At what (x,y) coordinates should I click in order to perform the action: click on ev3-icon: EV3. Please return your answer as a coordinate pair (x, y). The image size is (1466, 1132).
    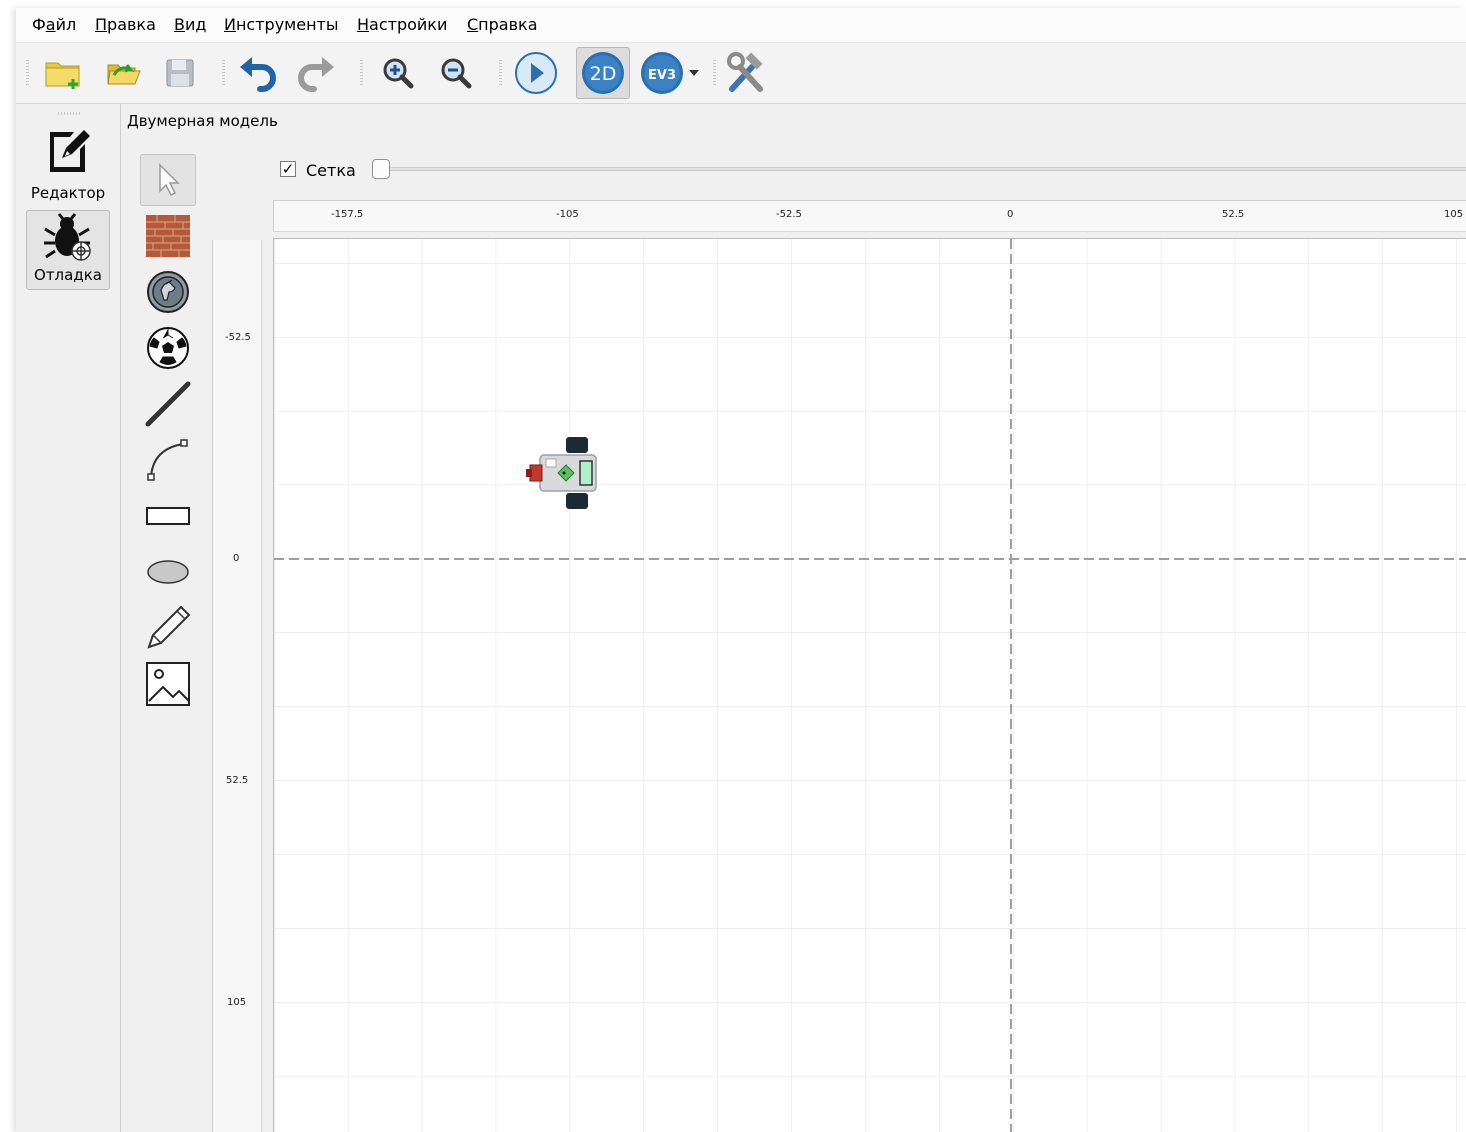
    Looking at the image, I should click on (662, 73).